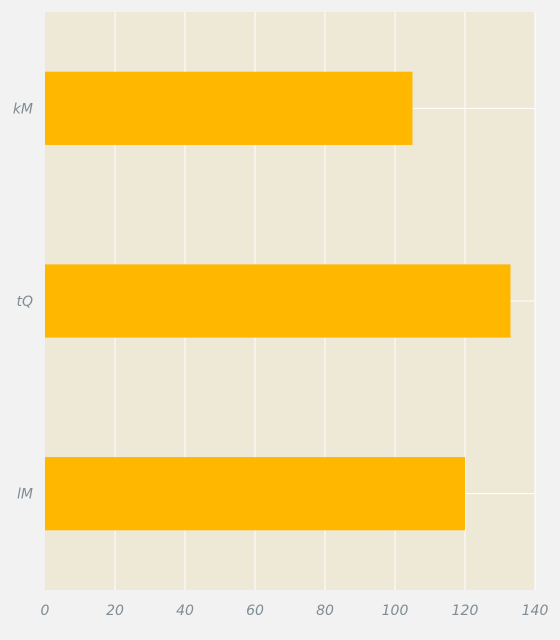 The height and width of the screenshot is (640, 560). Describe the element at coordinates (115, 611) in the screenshot. I see `x-tick-label: 20` at that location.